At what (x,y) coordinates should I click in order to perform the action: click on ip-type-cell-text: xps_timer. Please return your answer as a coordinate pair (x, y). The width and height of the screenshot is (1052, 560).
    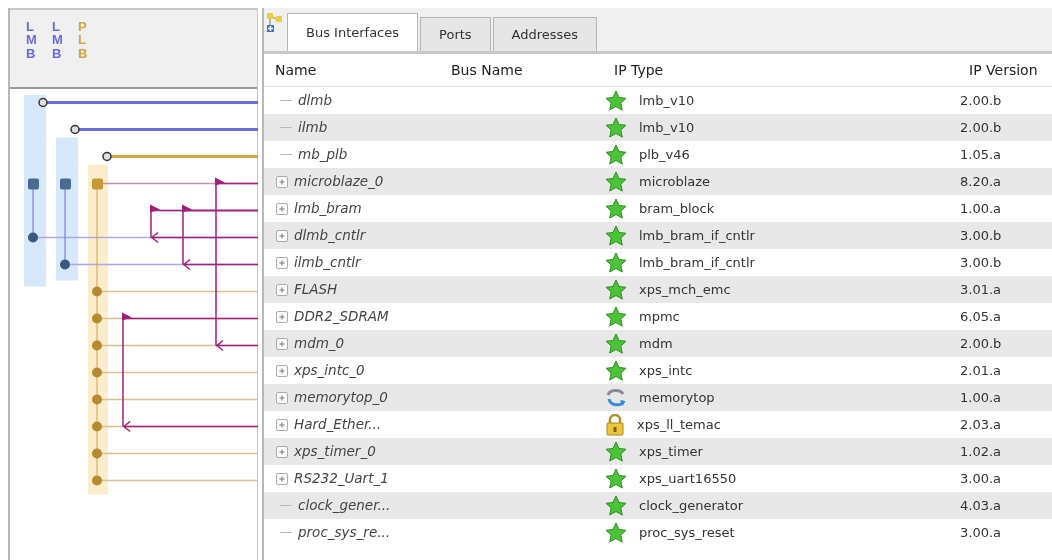
    Looking at the image, I should click on (671, 451).